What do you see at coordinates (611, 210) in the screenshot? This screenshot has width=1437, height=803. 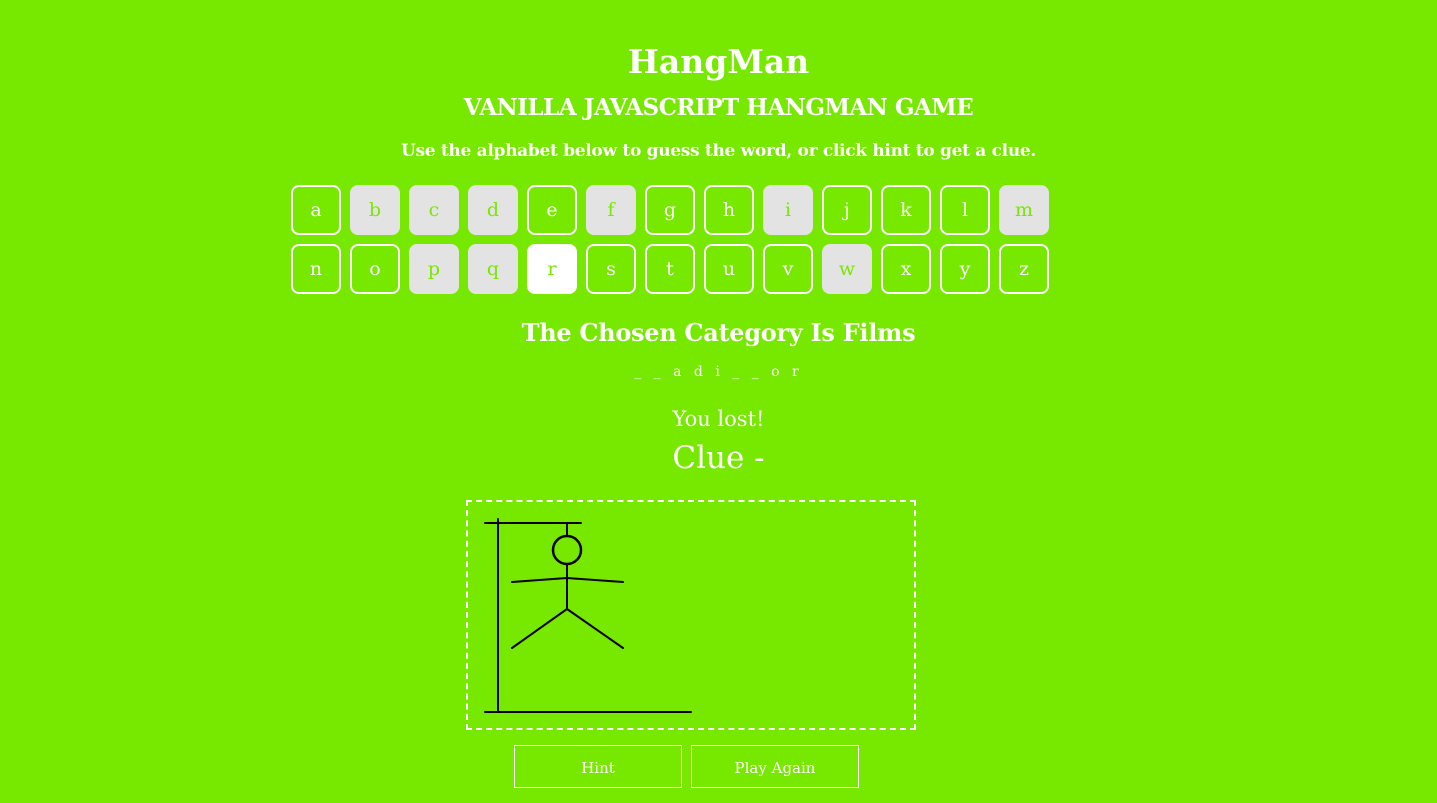 I see `letter-key-f: f` at bounding box center [611, 210].